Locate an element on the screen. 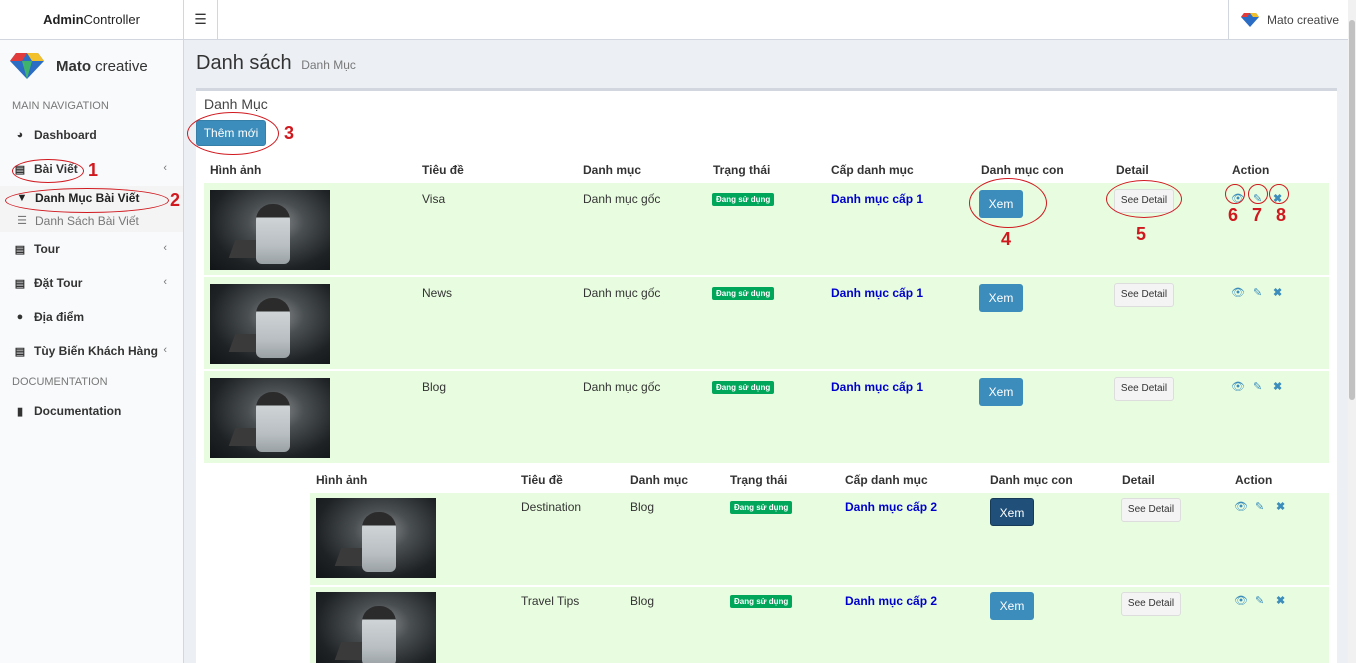 This screenshot has height=663, width=1356. row-title: Blog is located at coordinates (434, 387).